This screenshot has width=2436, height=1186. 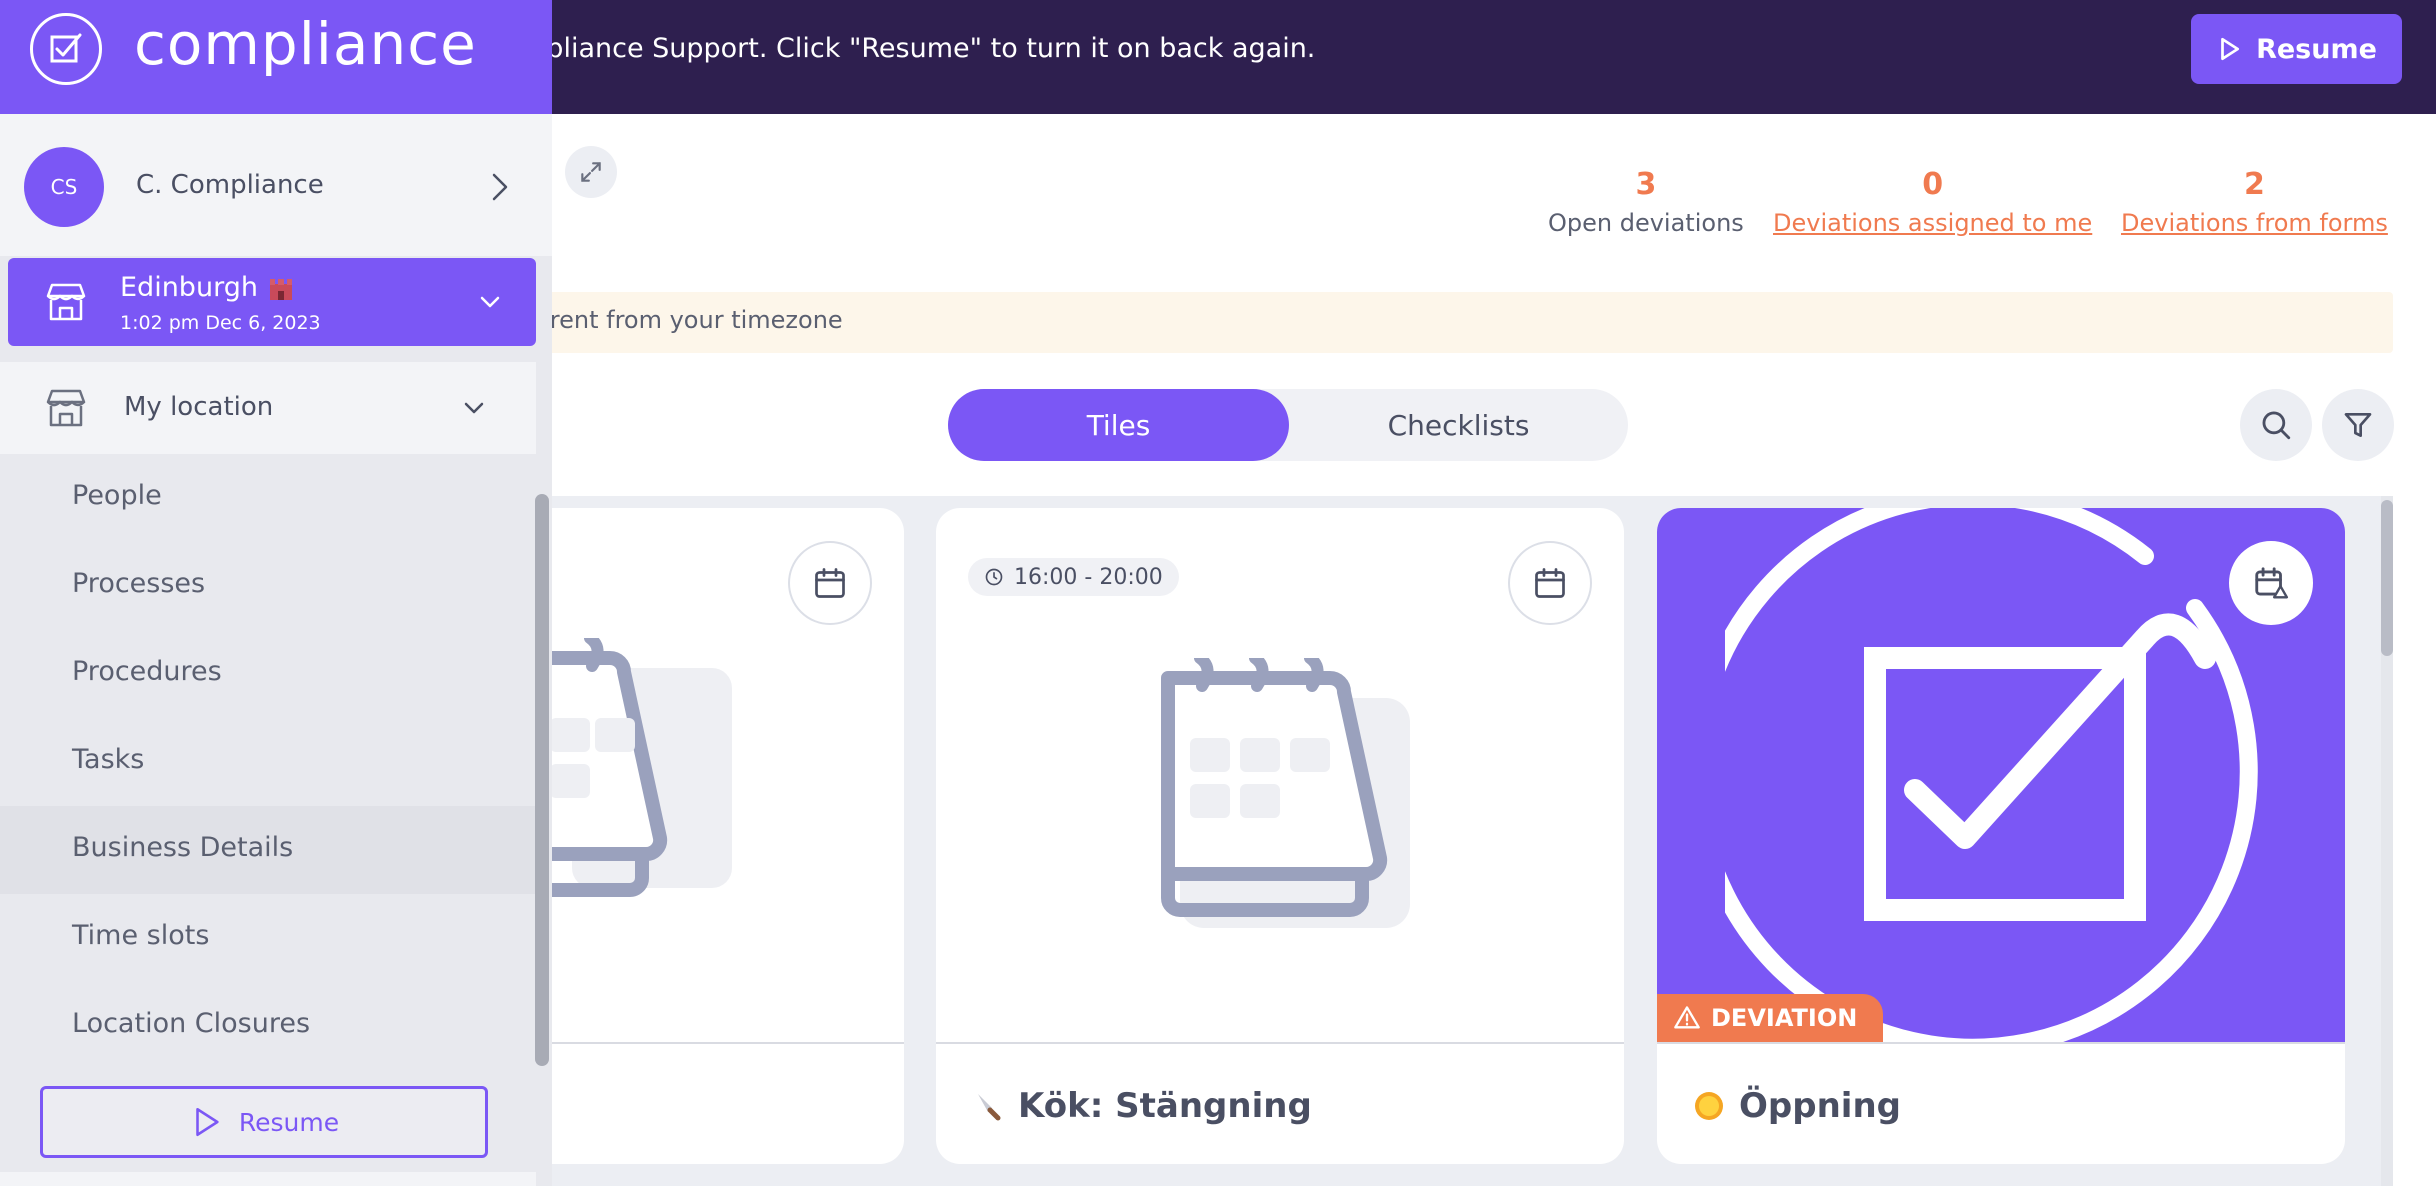 What do you see at coordinates (289, 1122) in the screenshot?
I see `sidebar-resume-label: Resume` at bounding box center [289, 1122].